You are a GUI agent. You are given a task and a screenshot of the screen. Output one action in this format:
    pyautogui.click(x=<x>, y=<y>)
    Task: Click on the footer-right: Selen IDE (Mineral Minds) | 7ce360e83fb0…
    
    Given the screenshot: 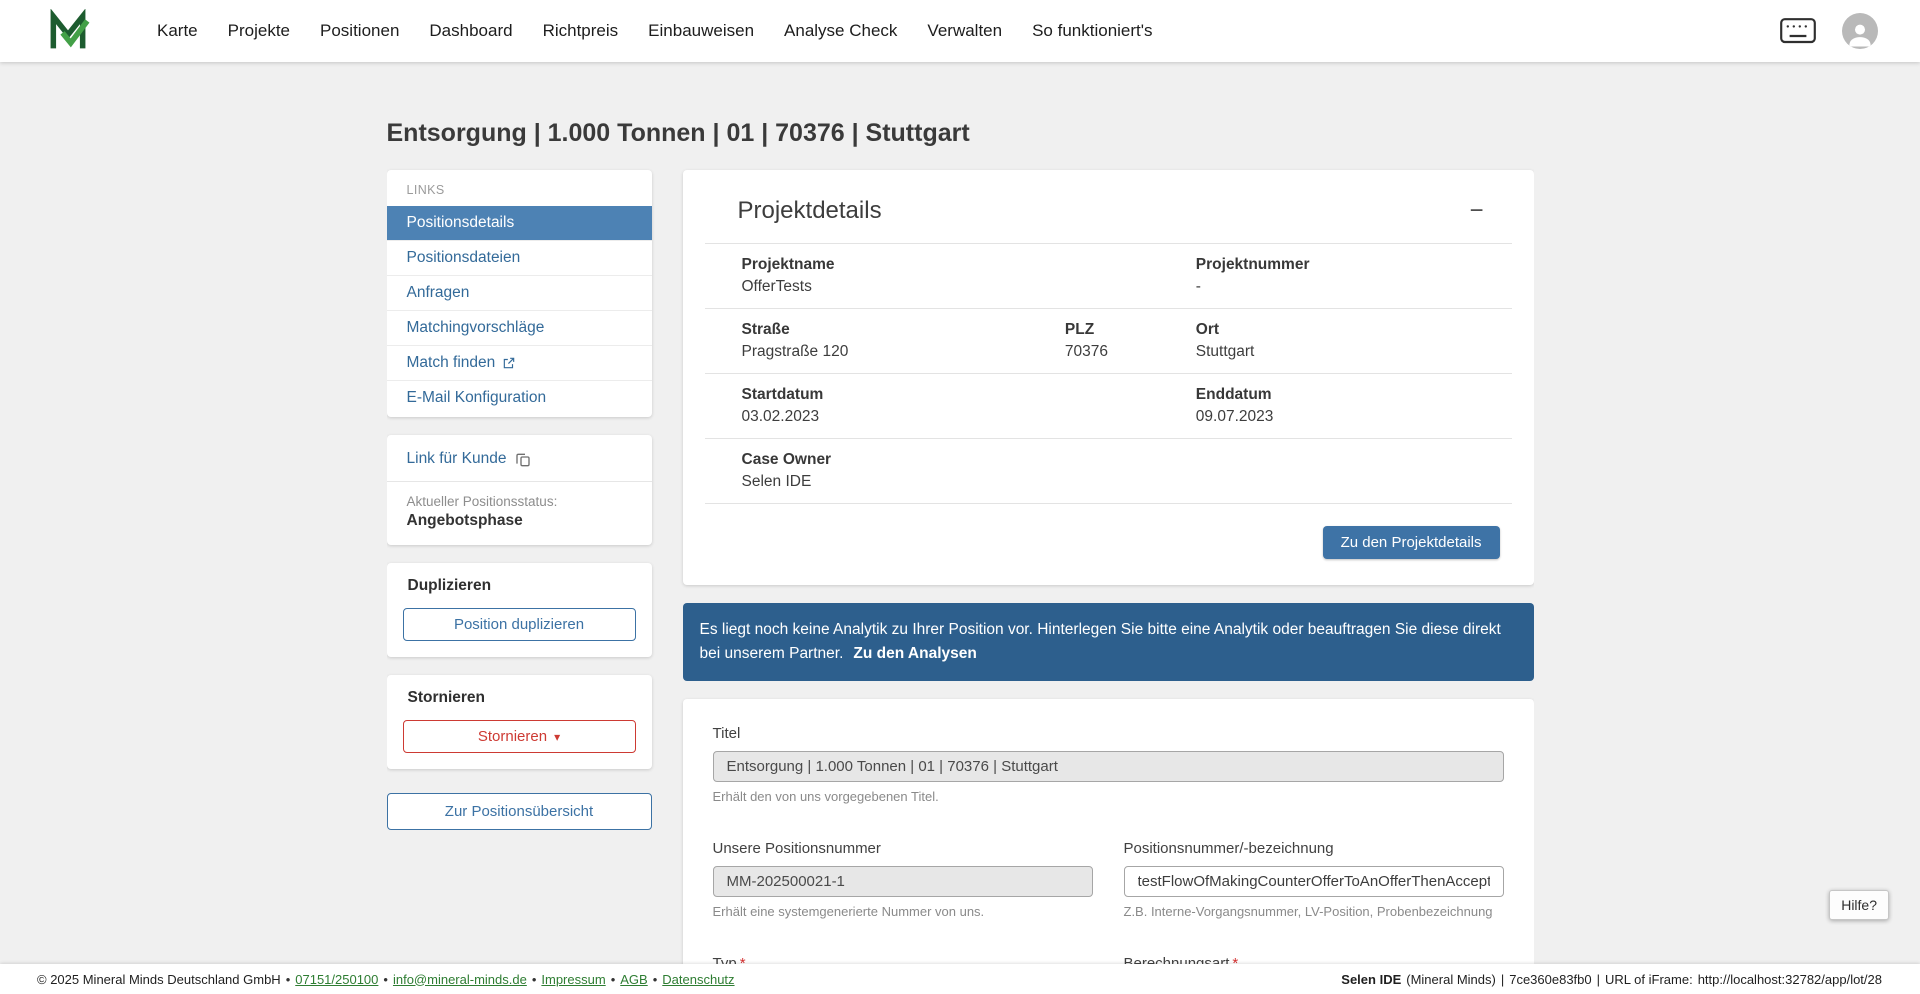 What is the action you would take?
    pyautogui.click(x=1611, y=979)
    